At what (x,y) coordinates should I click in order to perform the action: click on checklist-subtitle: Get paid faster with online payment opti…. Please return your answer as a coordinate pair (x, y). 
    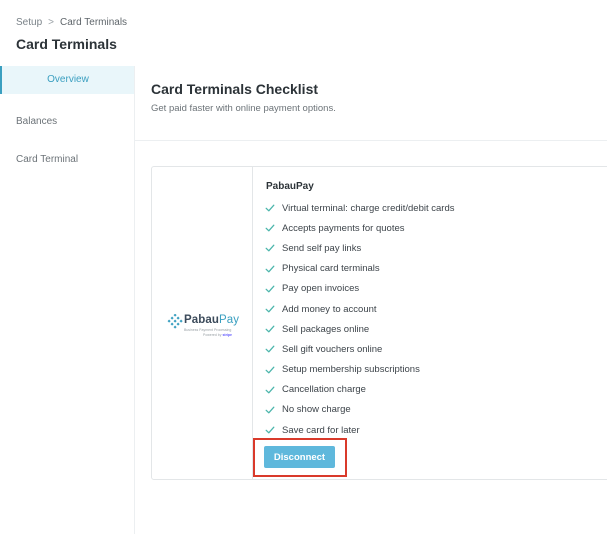
    Looking at the image, I should click on (243, 108).